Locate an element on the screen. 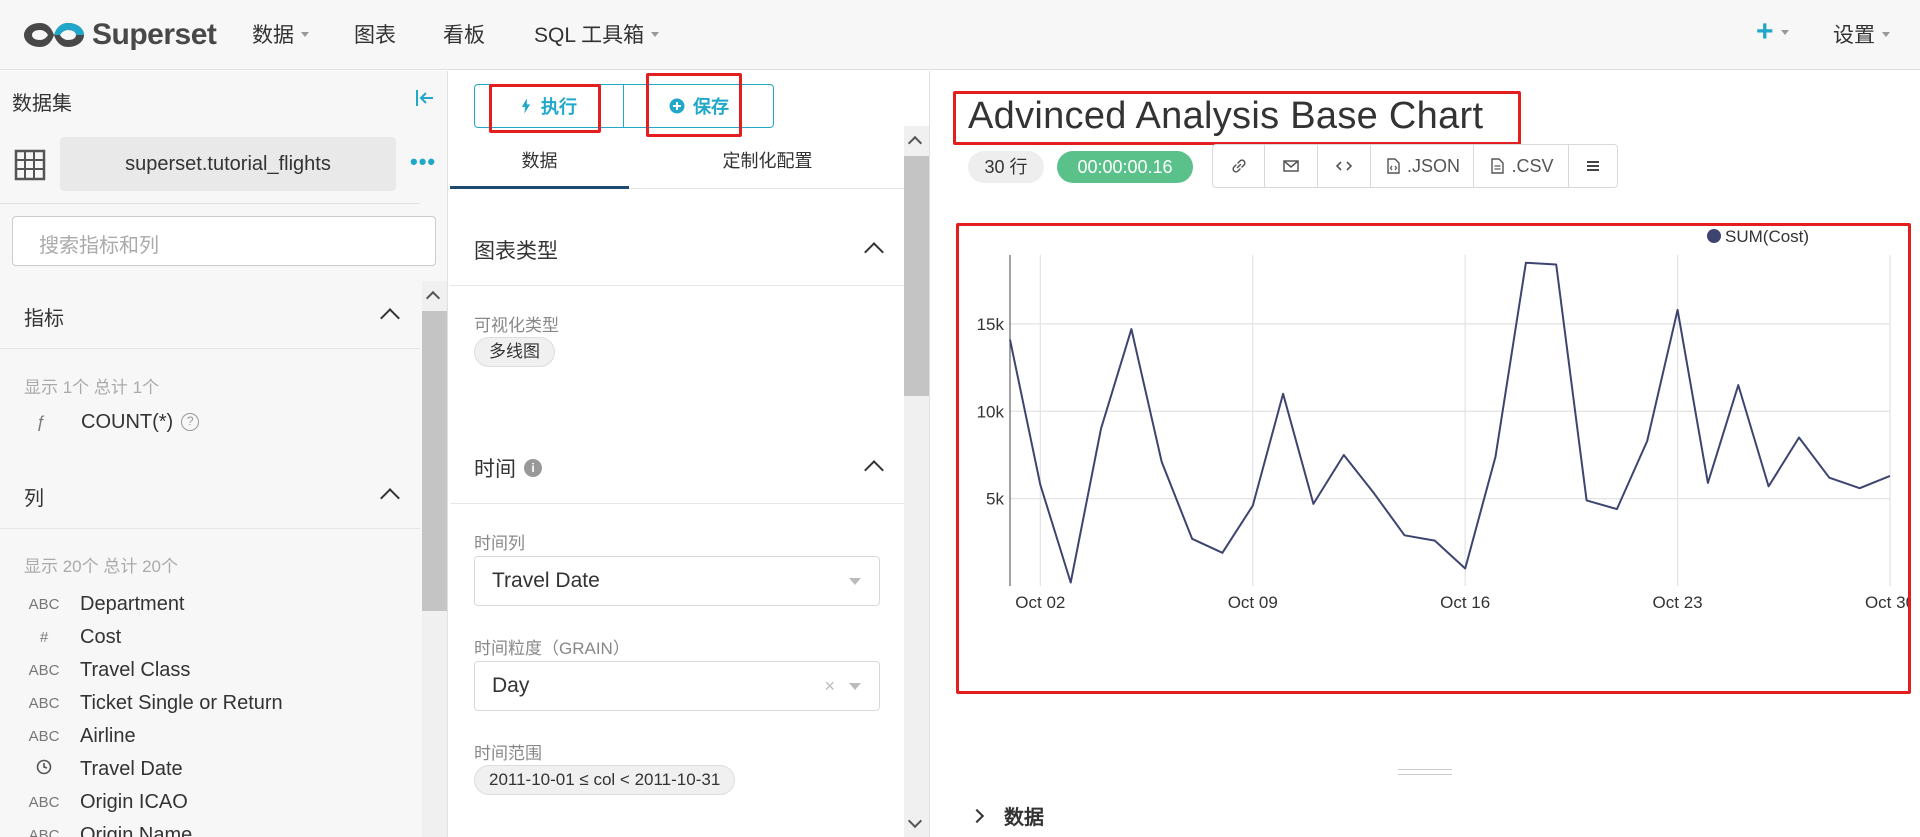 The height and width of the screenshot is (837, 1920). x-tick-label: Oct 02 is located at coordinates (1040, 602).